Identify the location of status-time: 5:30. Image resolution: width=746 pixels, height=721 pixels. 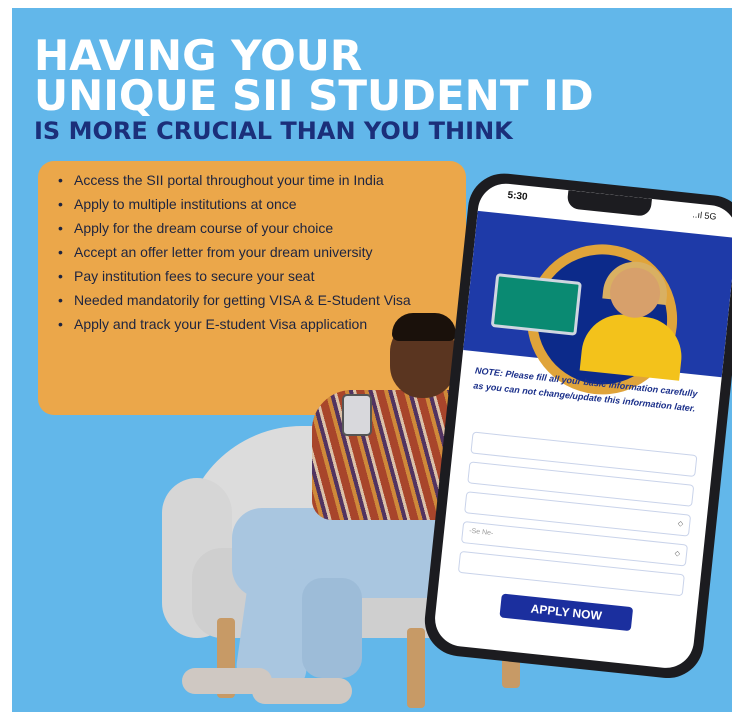
(517, 196).